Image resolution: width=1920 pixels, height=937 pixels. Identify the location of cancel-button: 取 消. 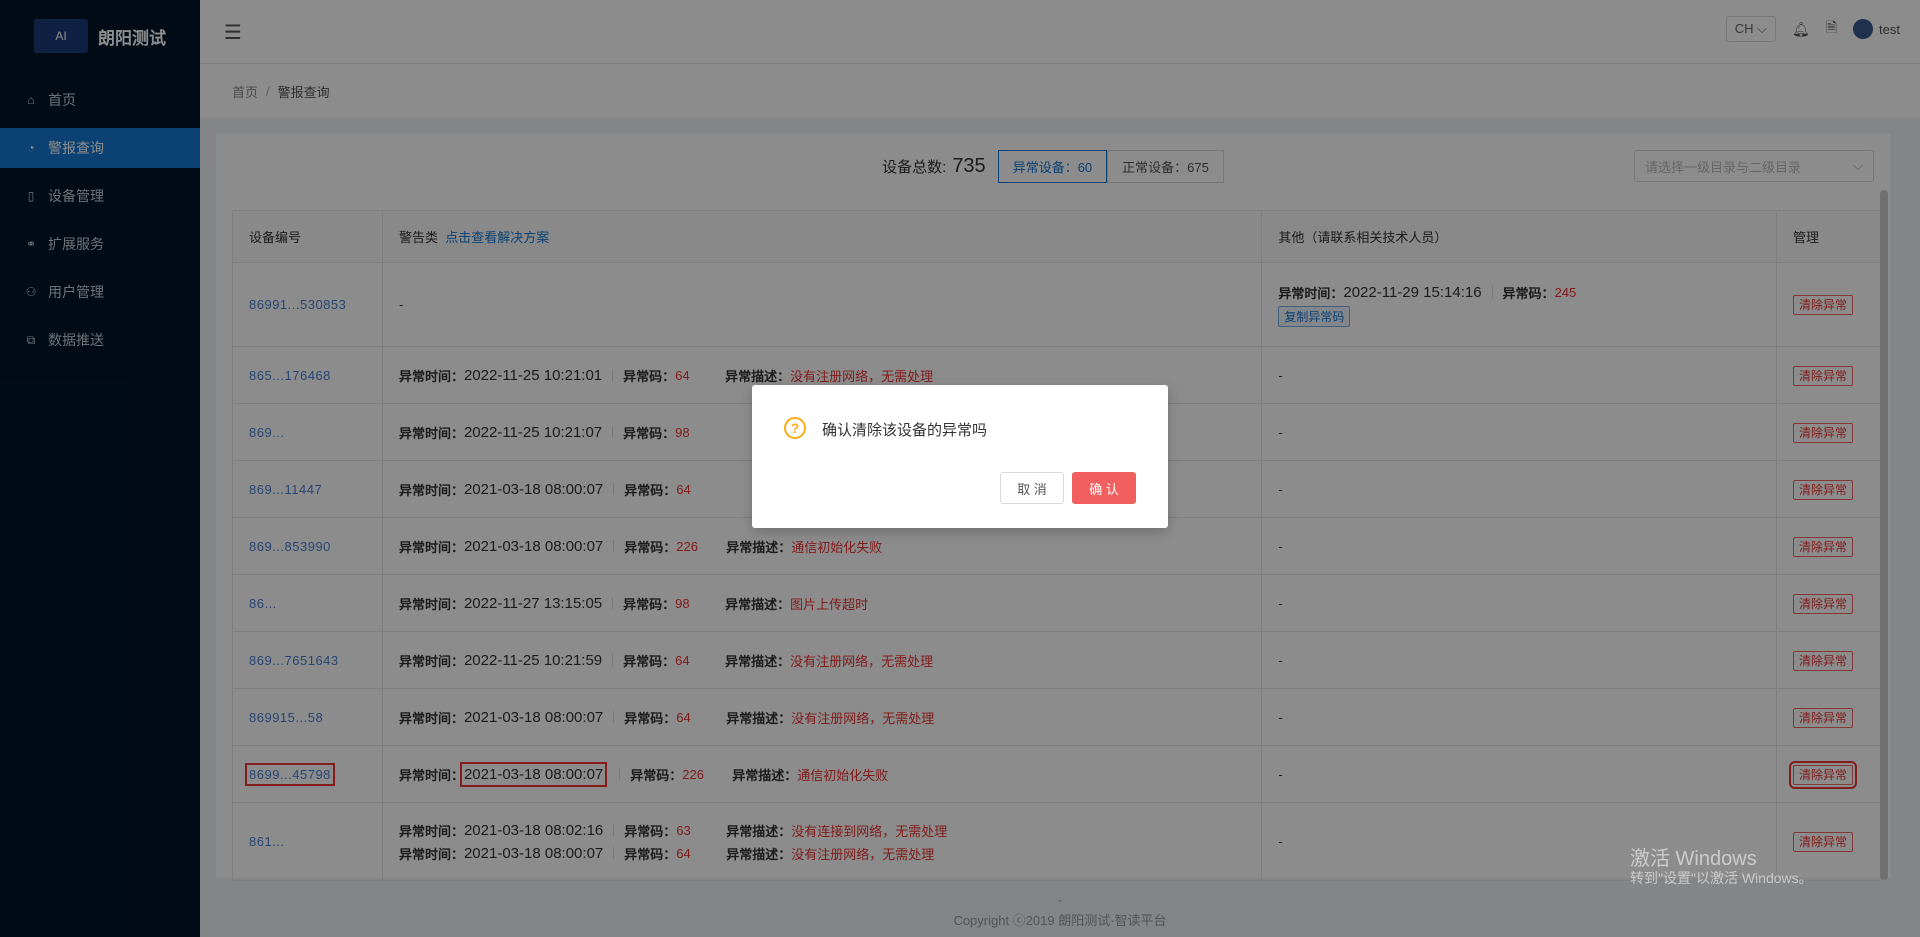
(1032, 488).